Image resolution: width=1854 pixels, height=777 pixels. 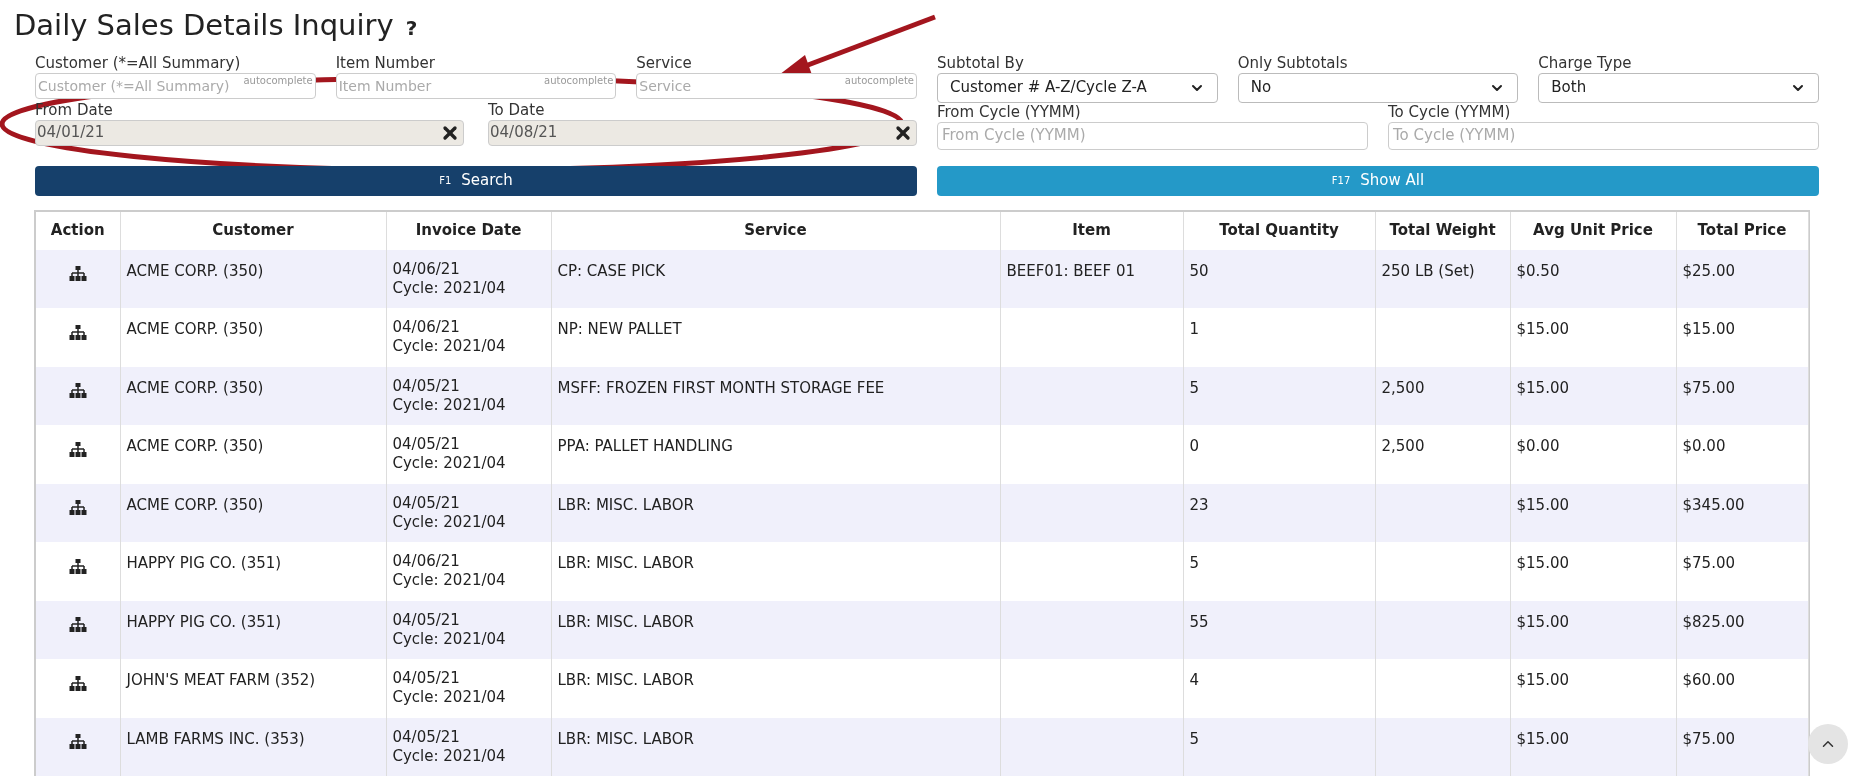 What do you see at coordinates (702, 132) in the screenshot?
I see `date-field: 04/08/21` at bounding box center [702, 132].